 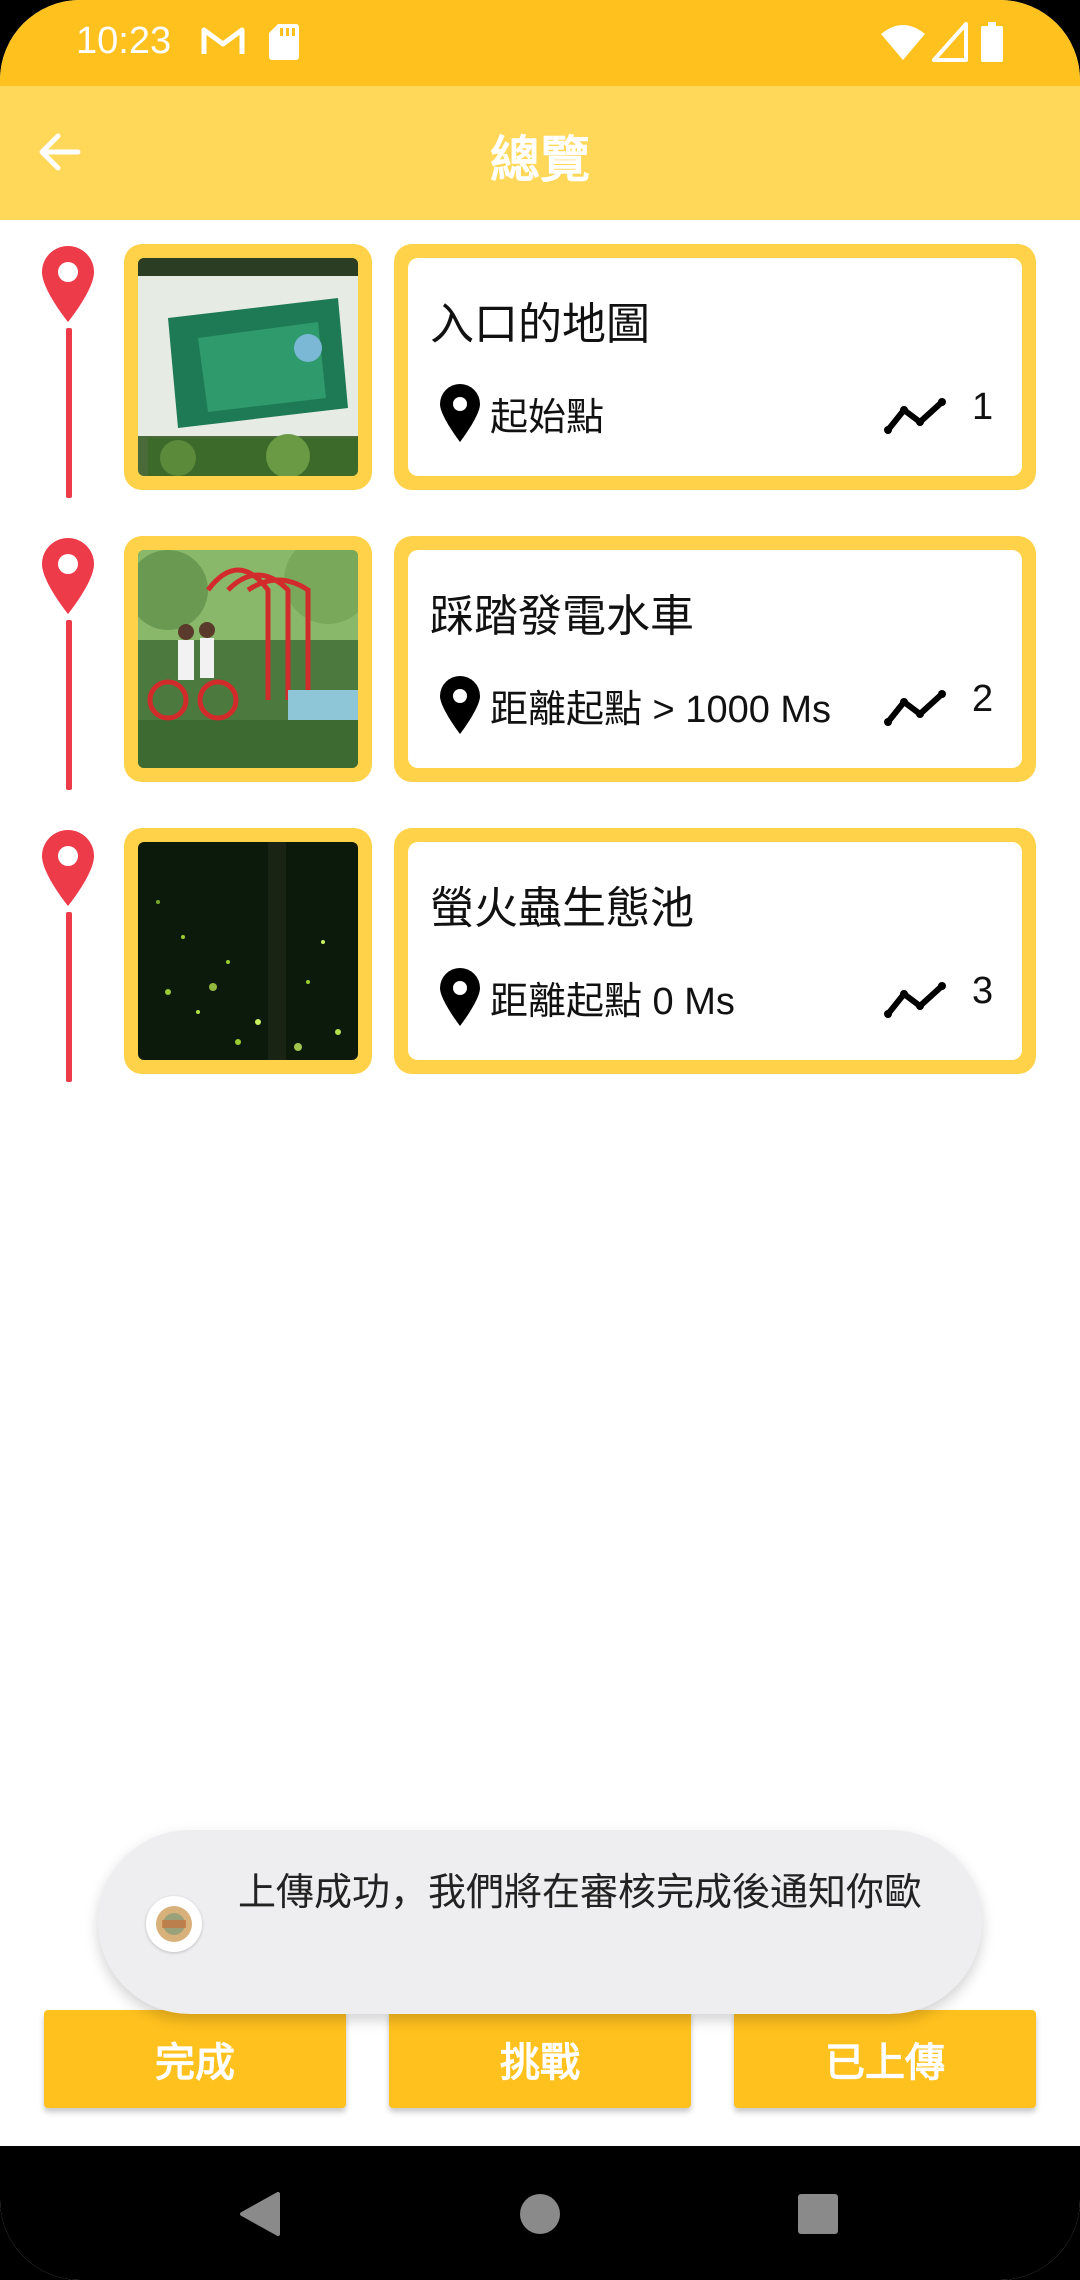 I want to click on uploaded-button: 已上傳, so click(x=885, y=2059).